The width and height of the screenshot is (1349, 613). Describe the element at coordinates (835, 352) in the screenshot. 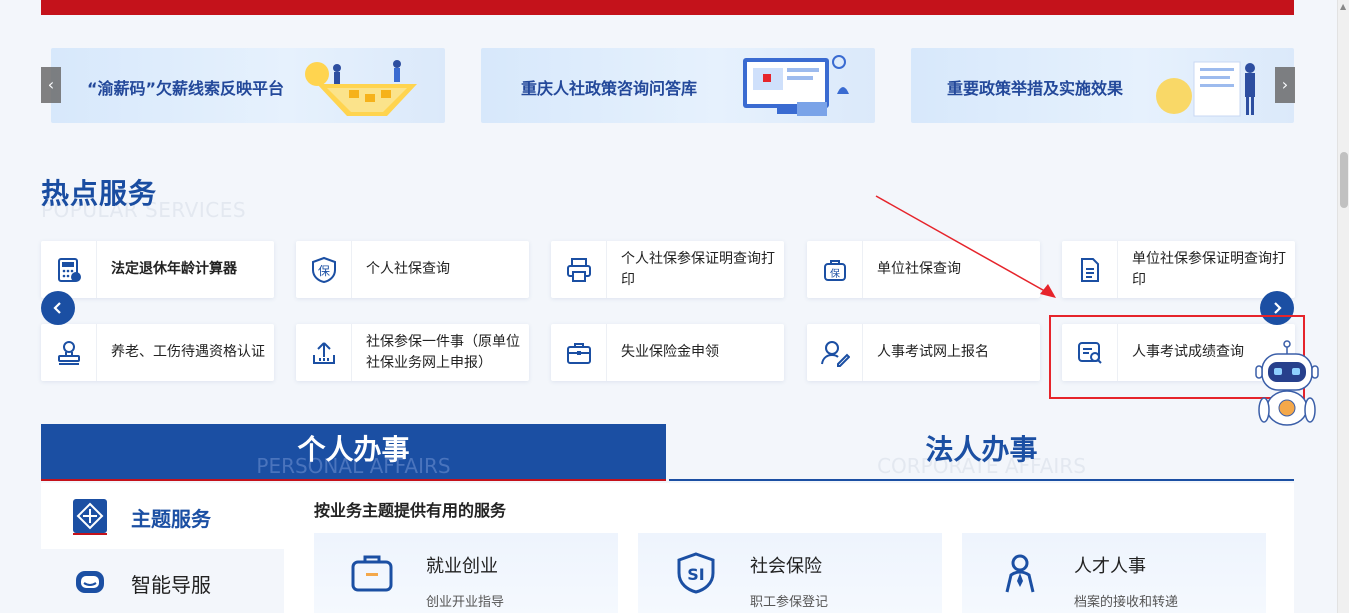

I see `user-edit-icon` at that location.